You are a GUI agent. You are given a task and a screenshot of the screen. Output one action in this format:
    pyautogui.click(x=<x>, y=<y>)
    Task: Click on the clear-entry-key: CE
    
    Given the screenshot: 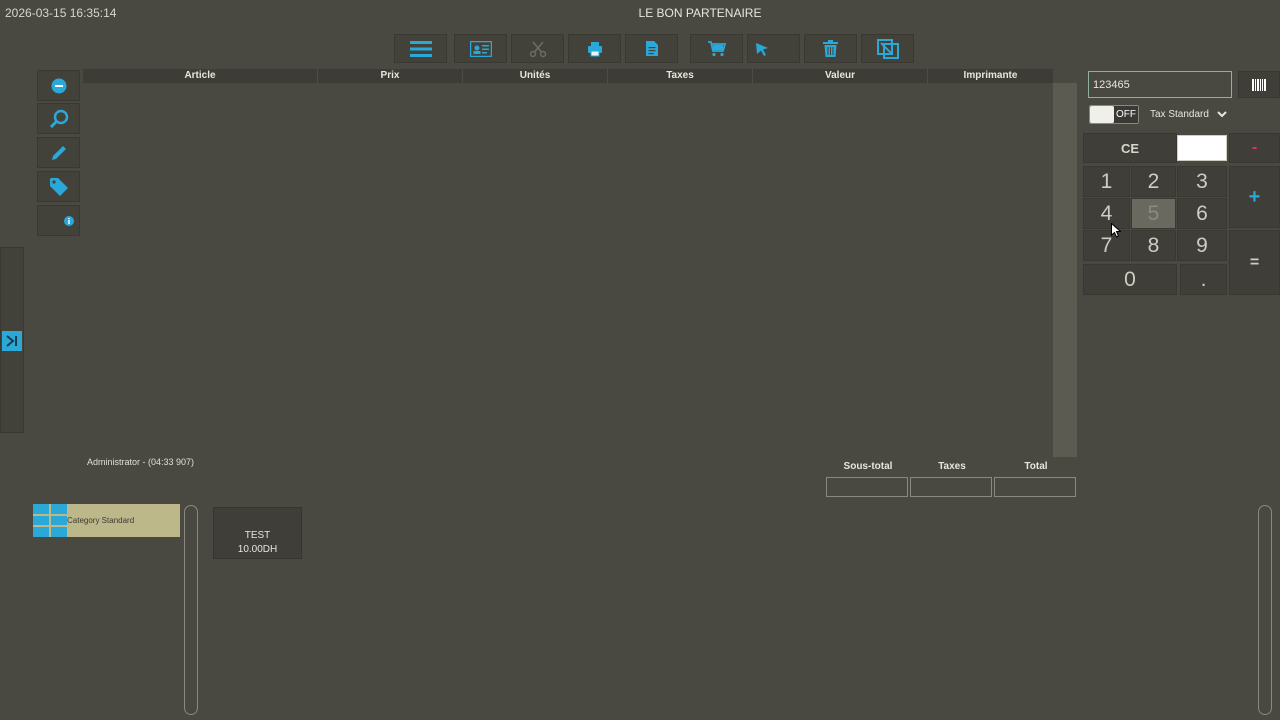 What is the action you would take?
    pyautogui.click(x=1130, y=148)
    